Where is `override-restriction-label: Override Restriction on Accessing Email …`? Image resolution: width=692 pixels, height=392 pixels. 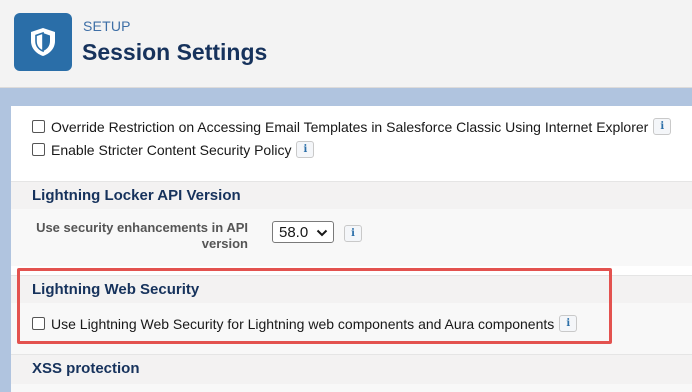 override-restriction-label: Override Restriction on Accessing Email … is located at coordinates (350, 126).